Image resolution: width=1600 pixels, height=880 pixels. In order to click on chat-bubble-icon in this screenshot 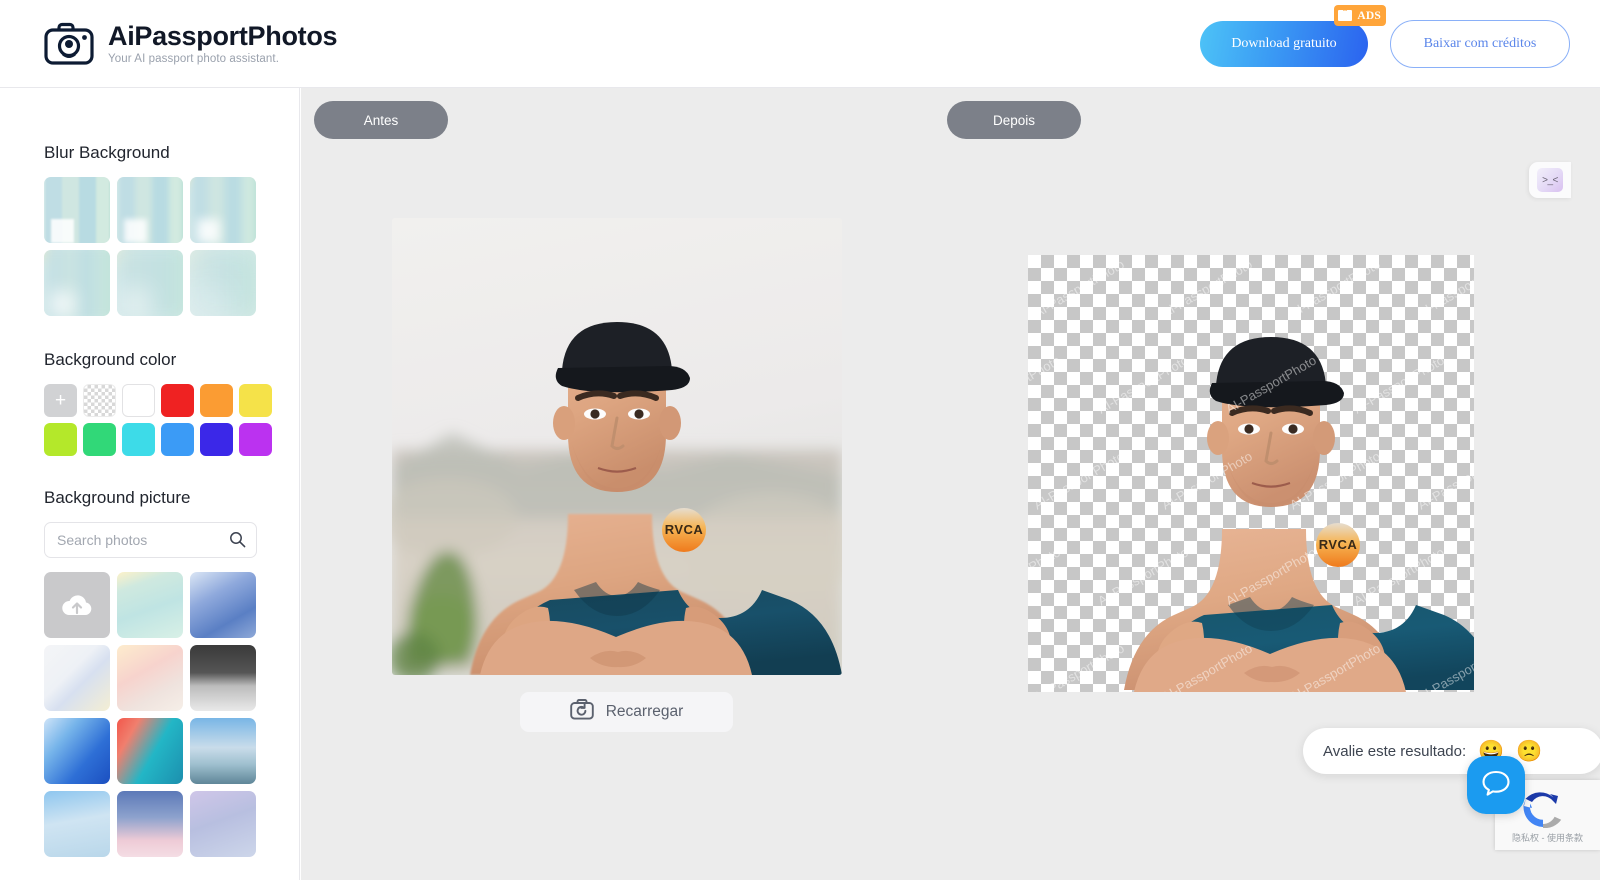, I will do `click(1496, 785)`.